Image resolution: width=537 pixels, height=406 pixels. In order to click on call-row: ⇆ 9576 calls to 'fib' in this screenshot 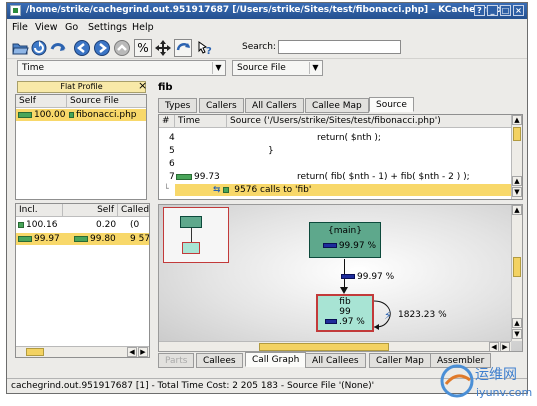, I will do `click(262, 190)`.